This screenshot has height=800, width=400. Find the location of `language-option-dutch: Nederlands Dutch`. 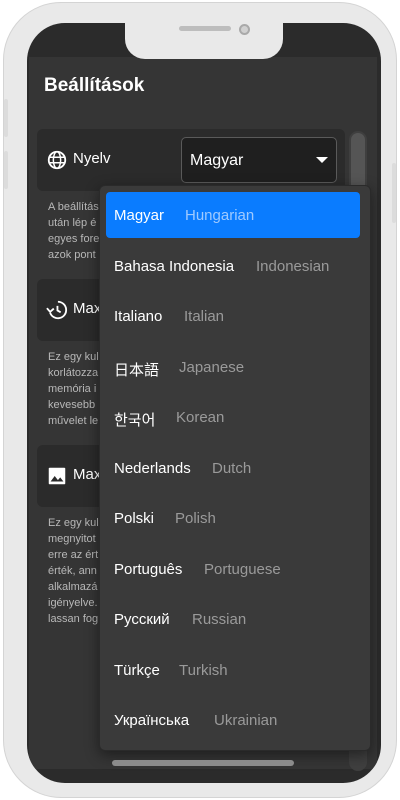

language-option-dutch: Nederlands Dutch is located at coordinates (233, 468).